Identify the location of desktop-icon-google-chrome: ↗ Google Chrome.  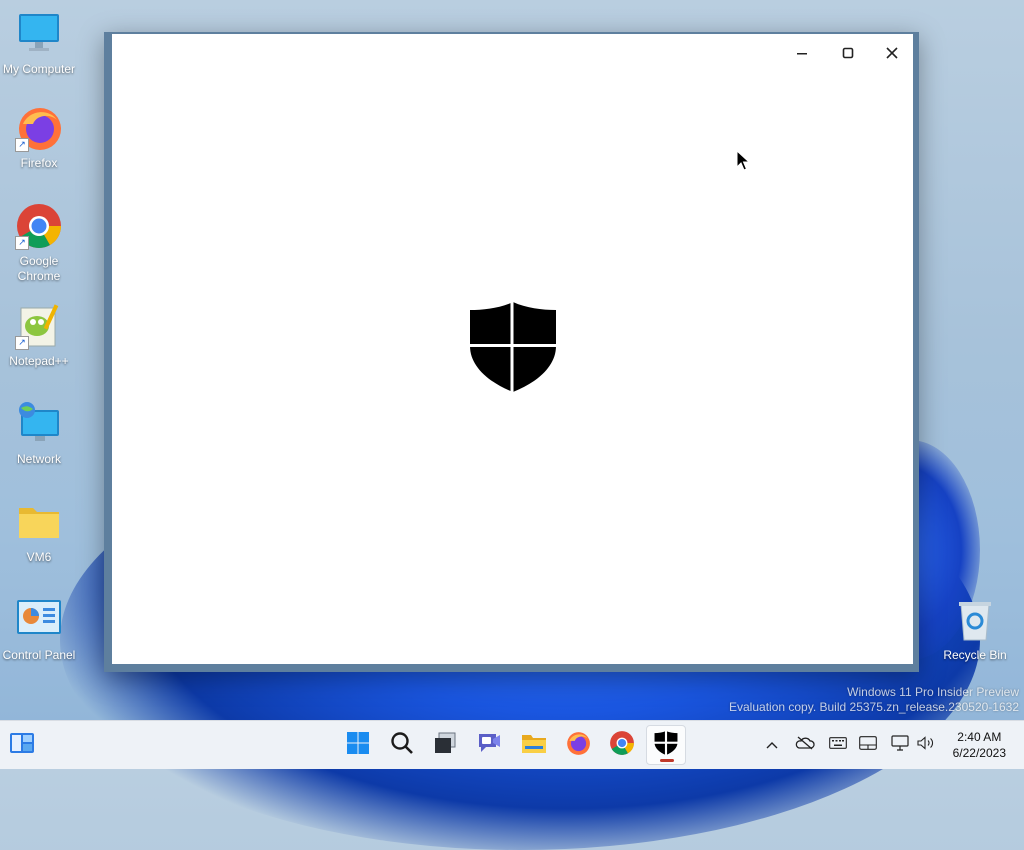
(39, 243).